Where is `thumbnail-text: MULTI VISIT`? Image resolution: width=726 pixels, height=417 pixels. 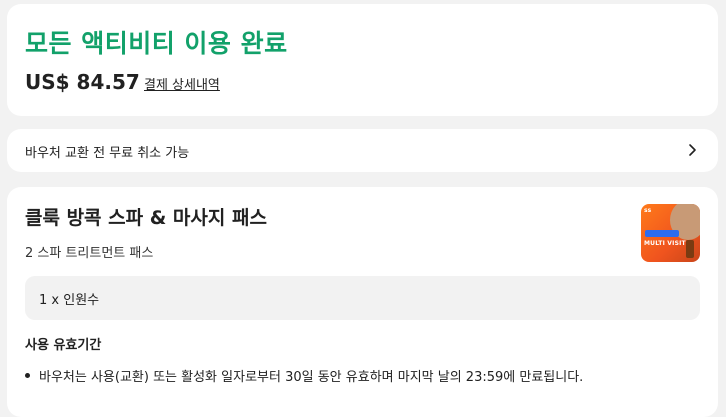 thumbnail-text: MULTI VISIT is located at coordinates (665, 243).